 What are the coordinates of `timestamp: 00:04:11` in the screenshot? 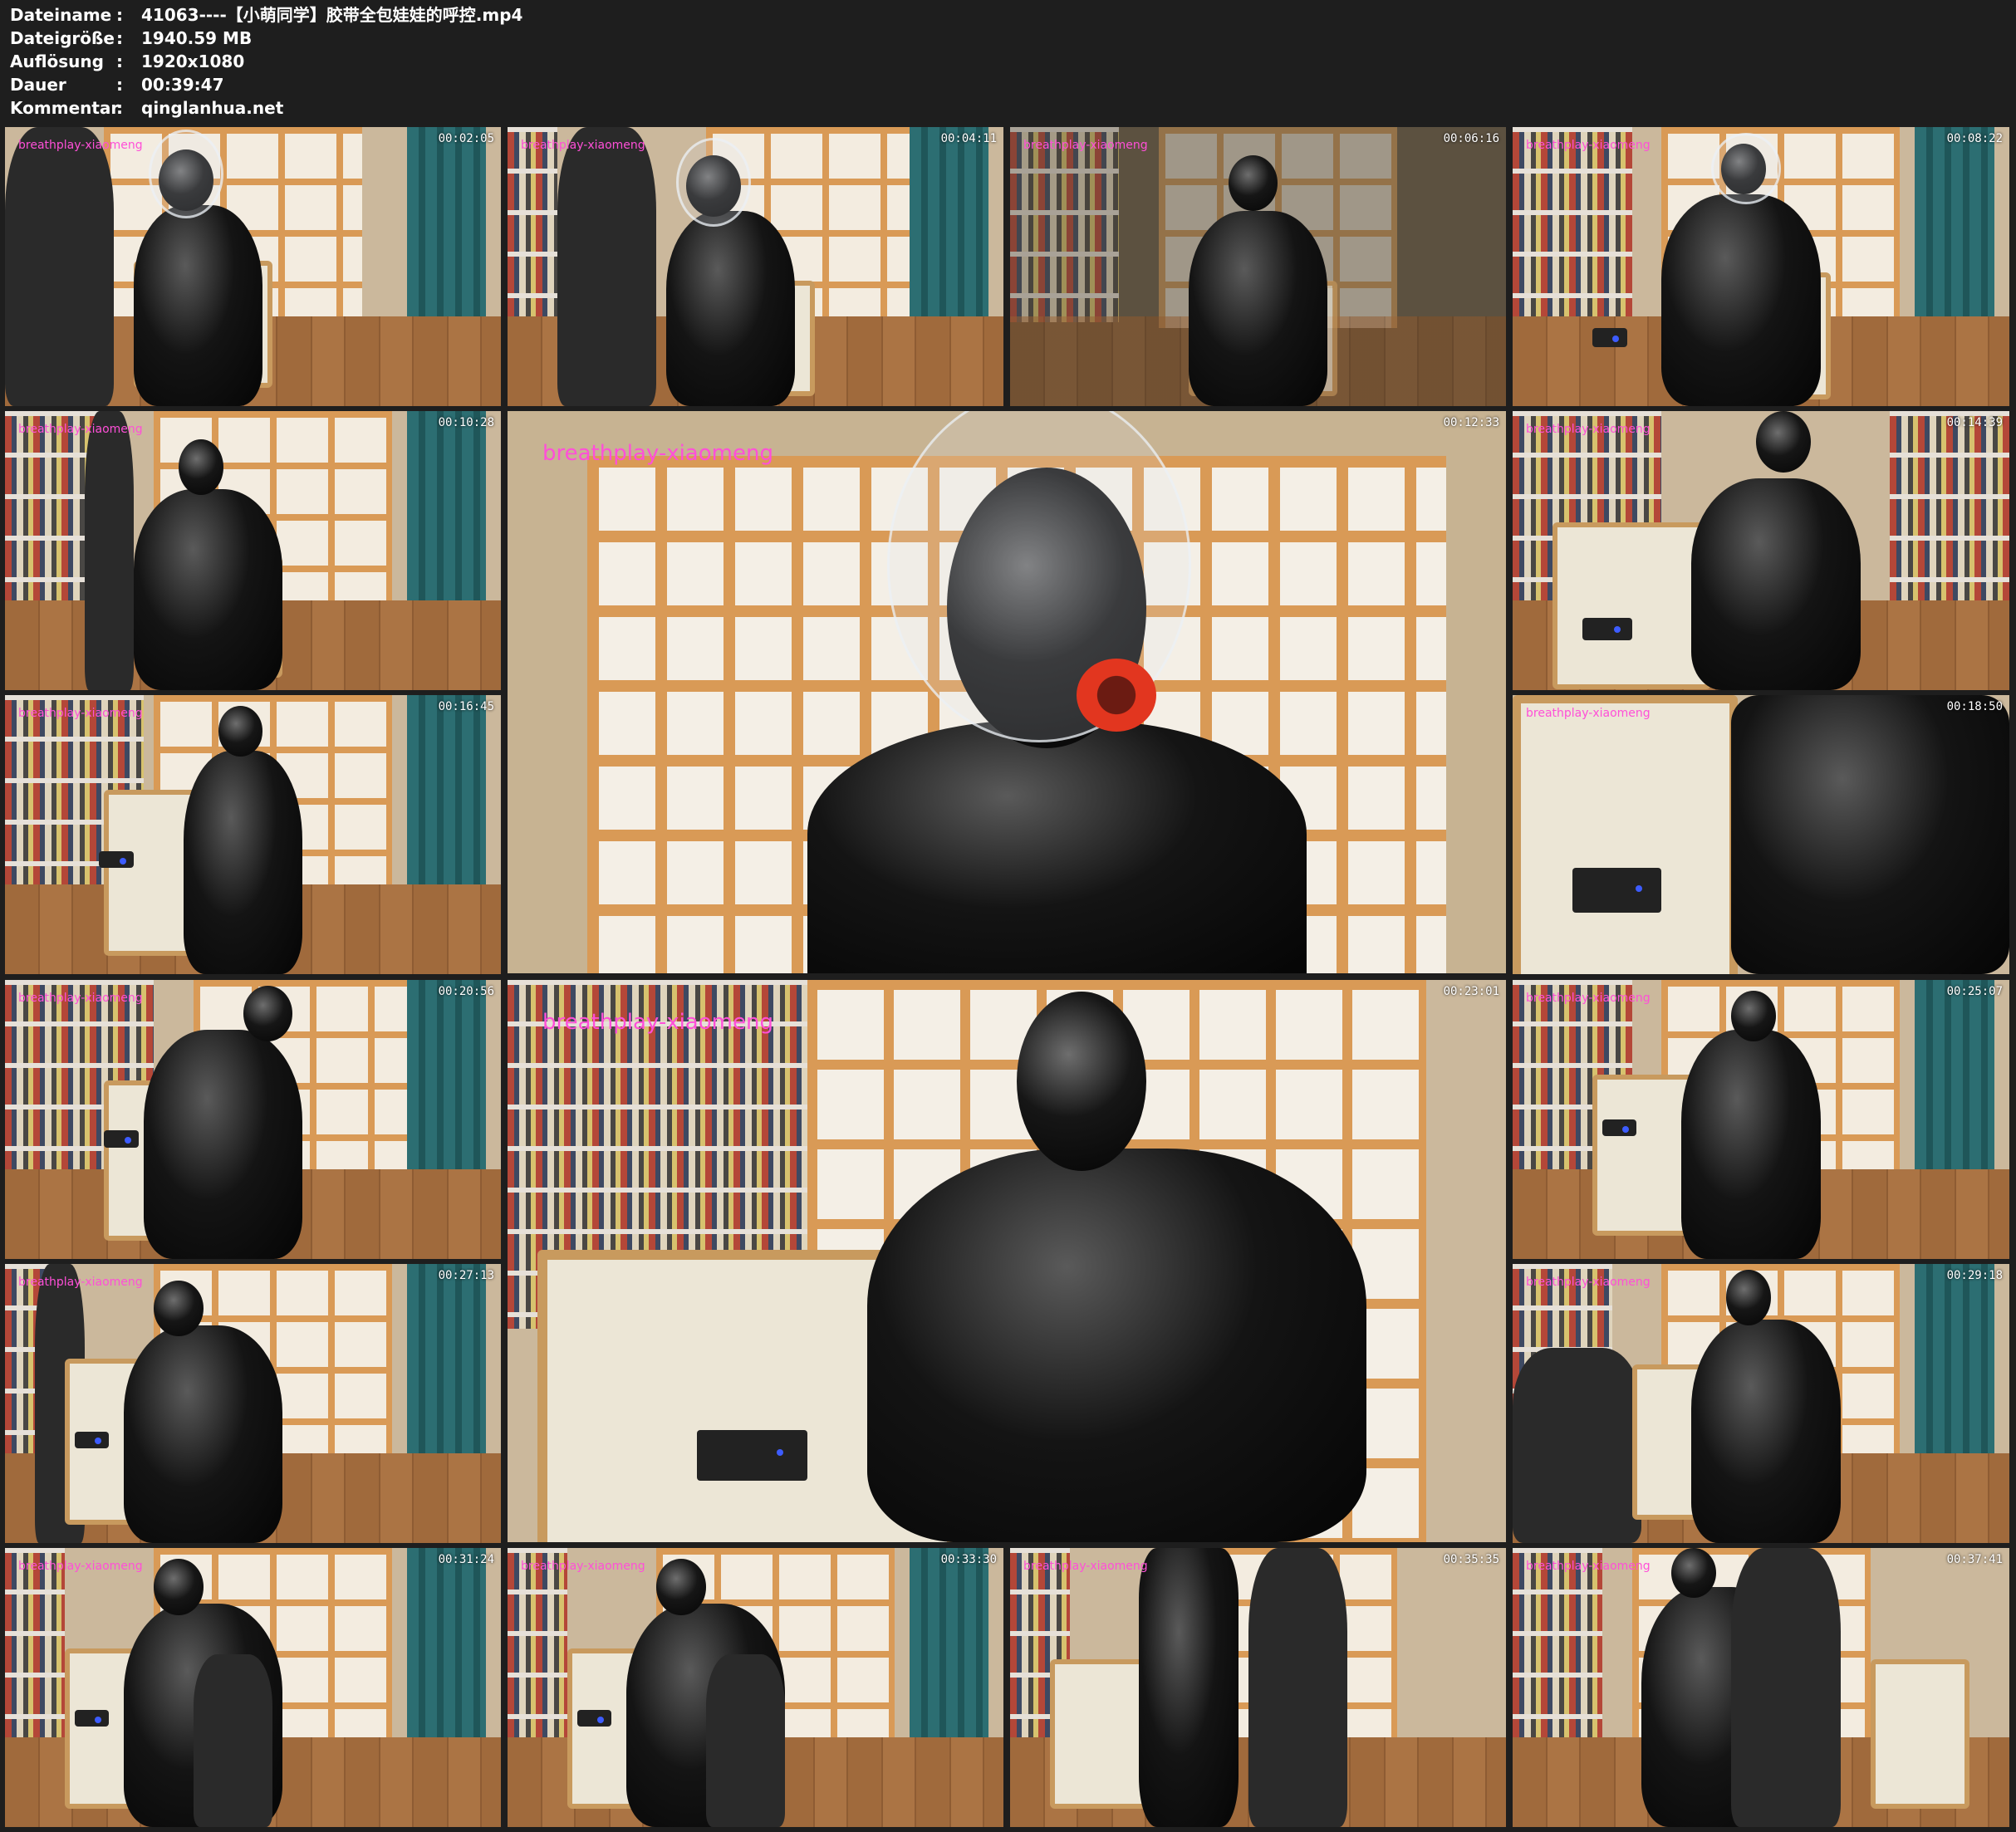 It's located at (968, 138).